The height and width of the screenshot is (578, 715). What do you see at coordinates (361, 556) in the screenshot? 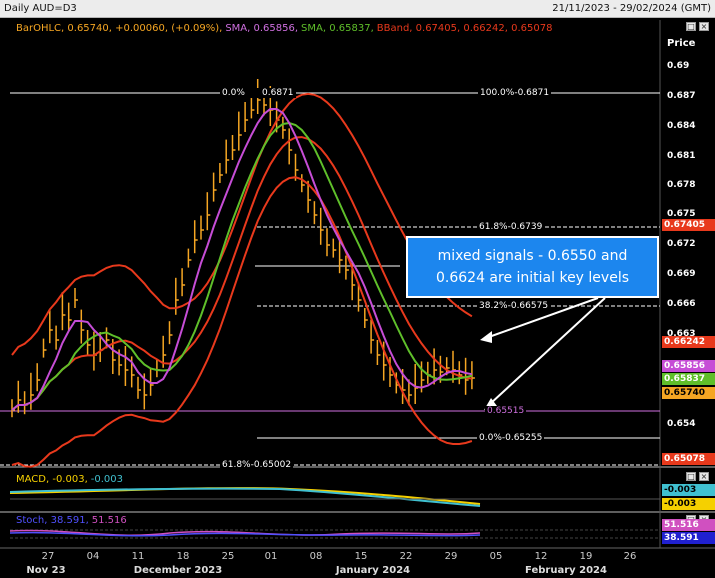
I see `time-tick-label: 15` at bounding box center [361, 556].